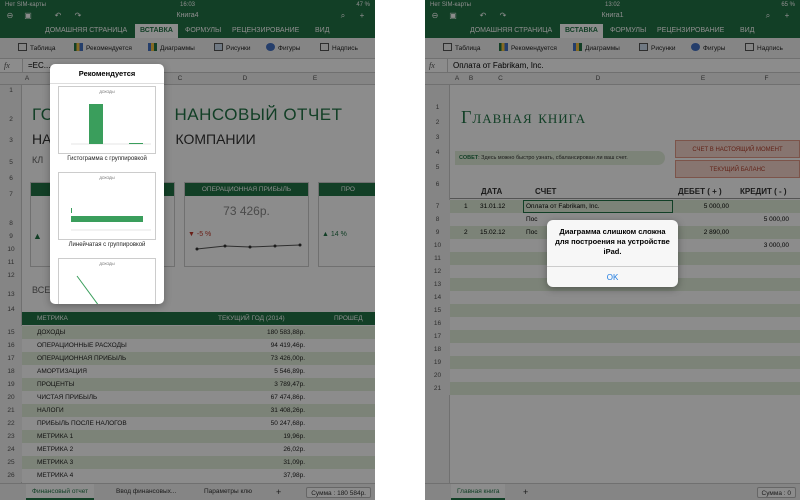 This screenshot has height=500, width=800. I want to click on metric-row: 25 МЕТРИКА 3 31,09р., so click(187, 462).